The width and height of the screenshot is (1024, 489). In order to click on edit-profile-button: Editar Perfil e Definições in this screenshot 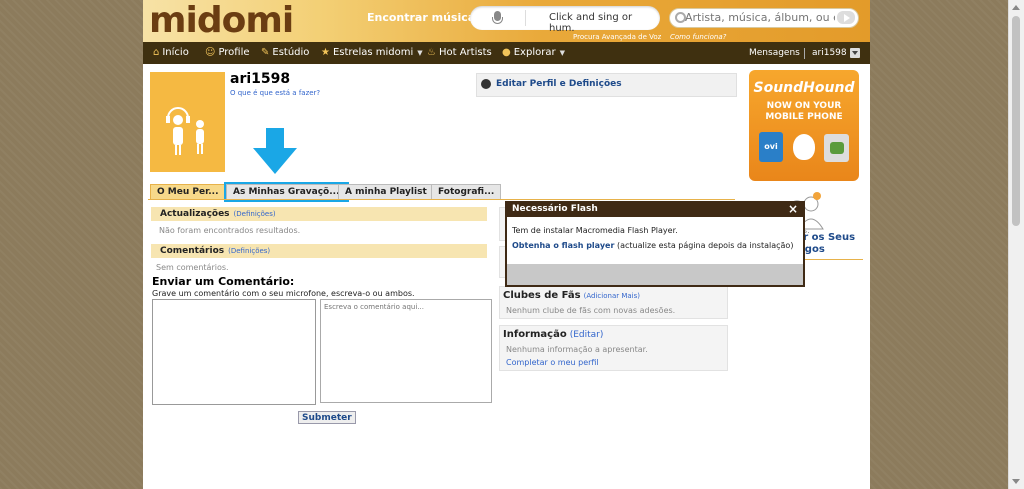, I will do `click(606, 85)`.